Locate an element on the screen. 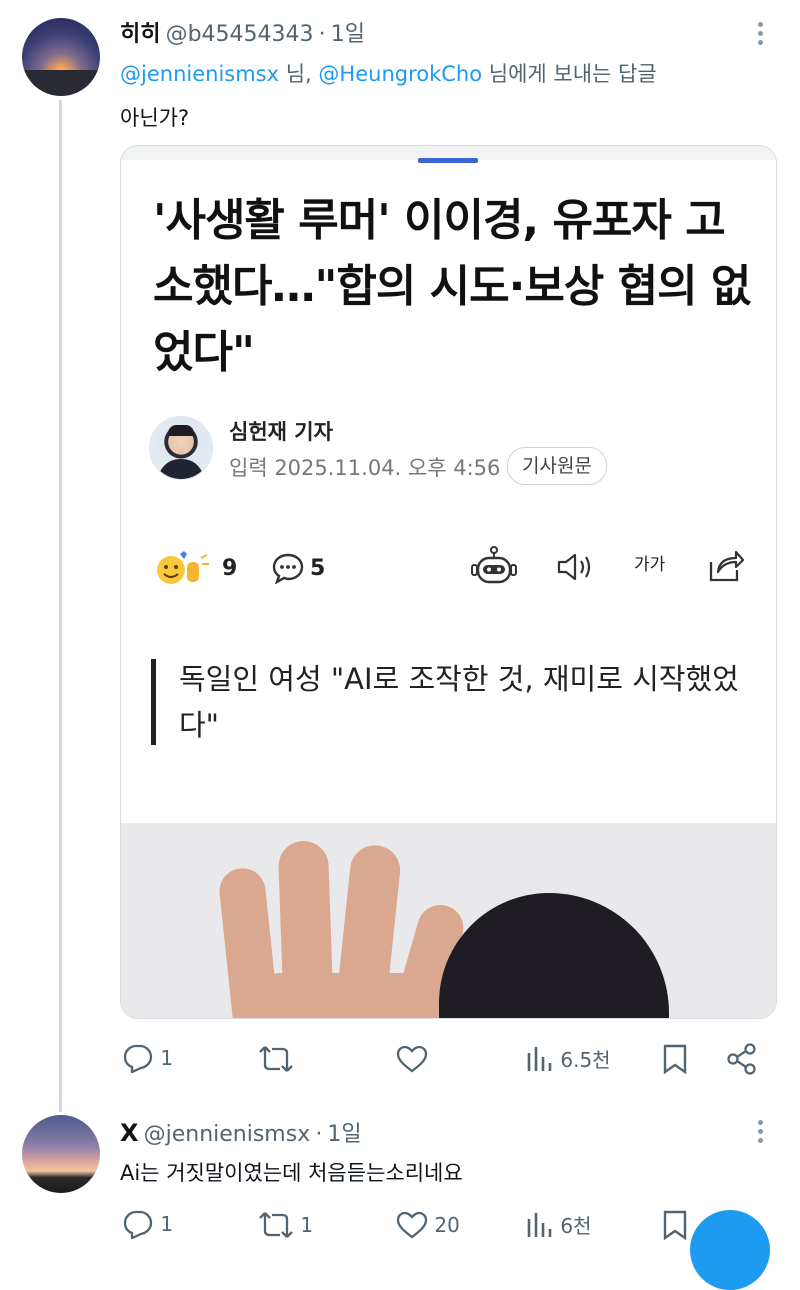  display-name: X is located at coordinates (129, 1133).